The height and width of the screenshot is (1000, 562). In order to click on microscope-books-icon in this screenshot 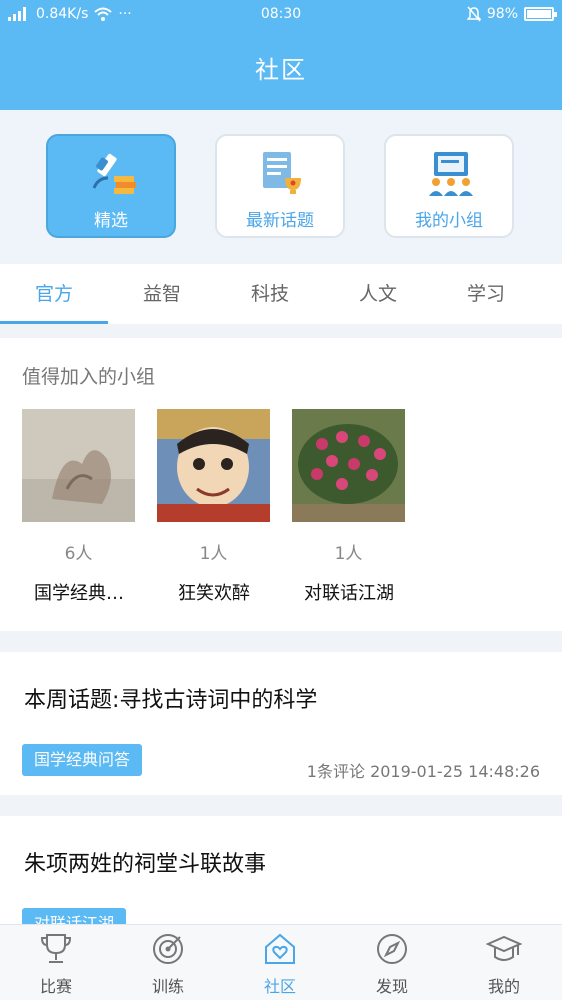, I will do `click(114, 173)`.